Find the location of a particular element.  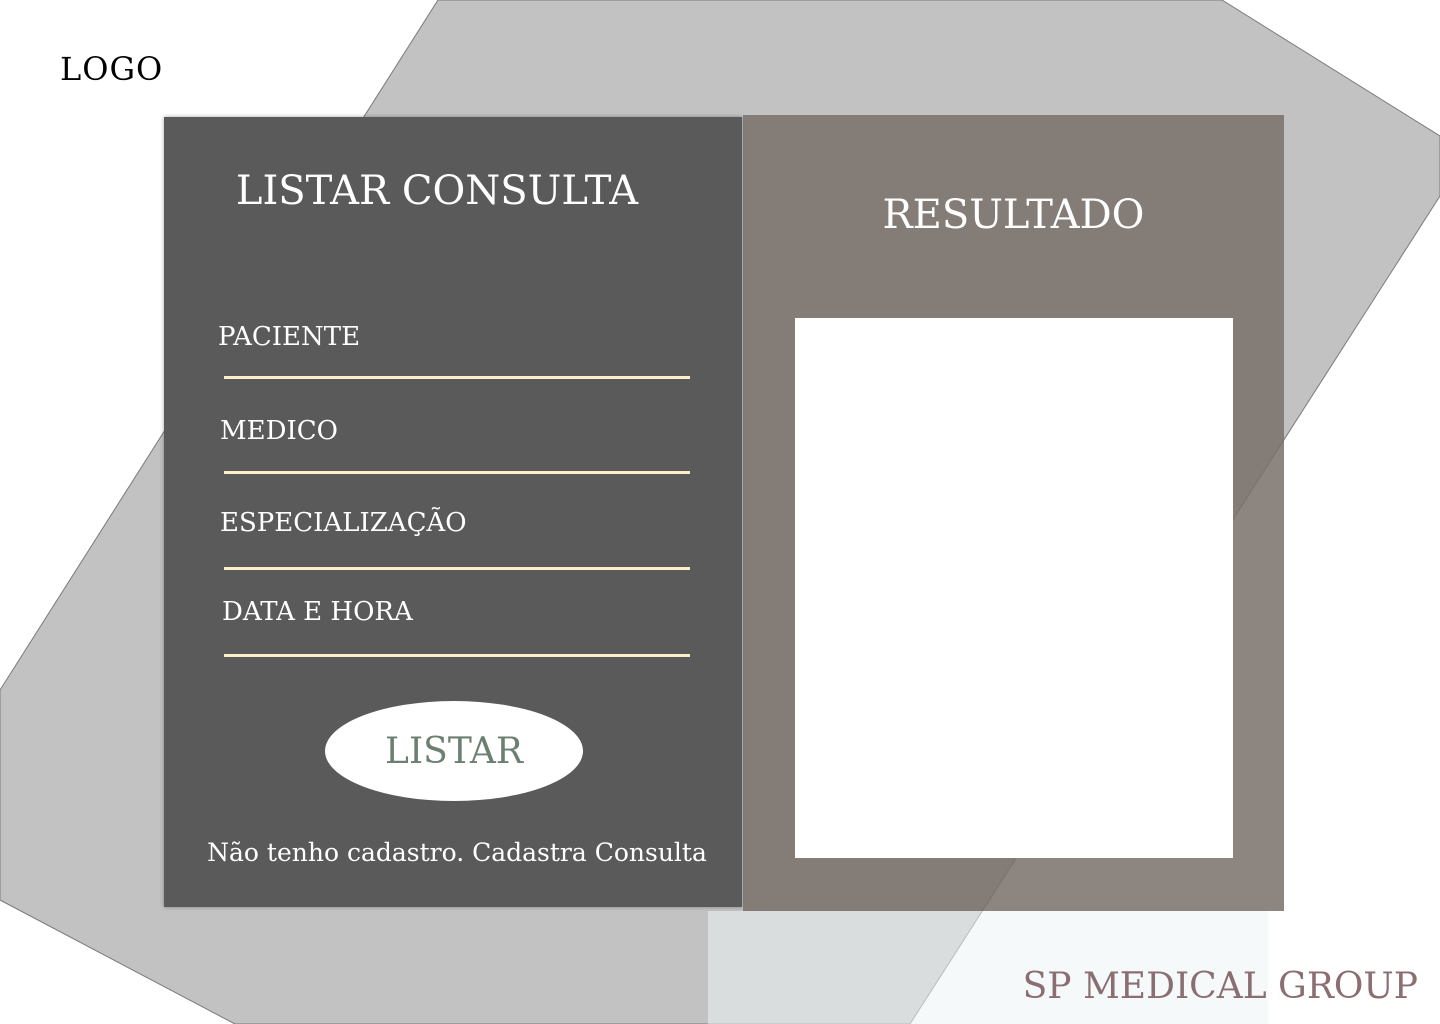

form-title: LISTAR CONSULTA is located at coordinates (437, 191).